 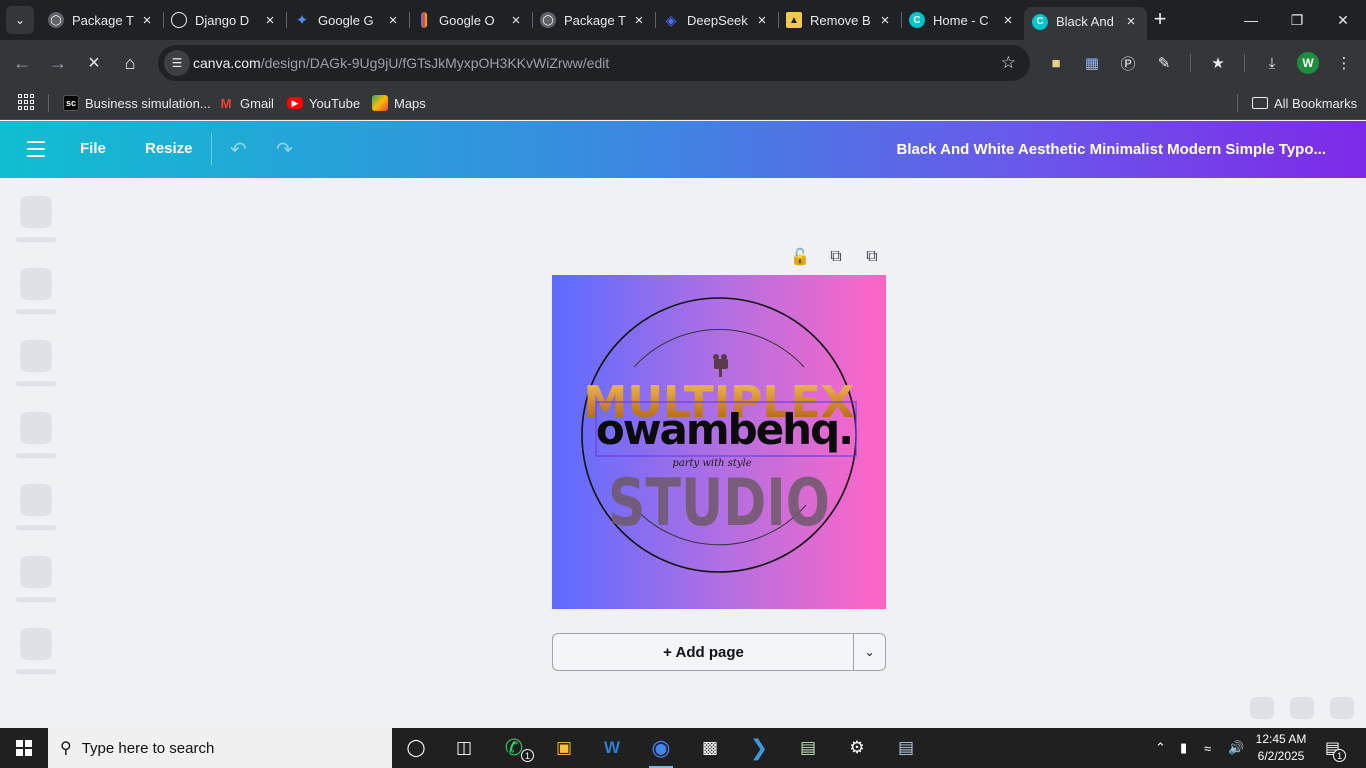 I want to click on bookmark-maps: Maps, so click(x=399, y=103).